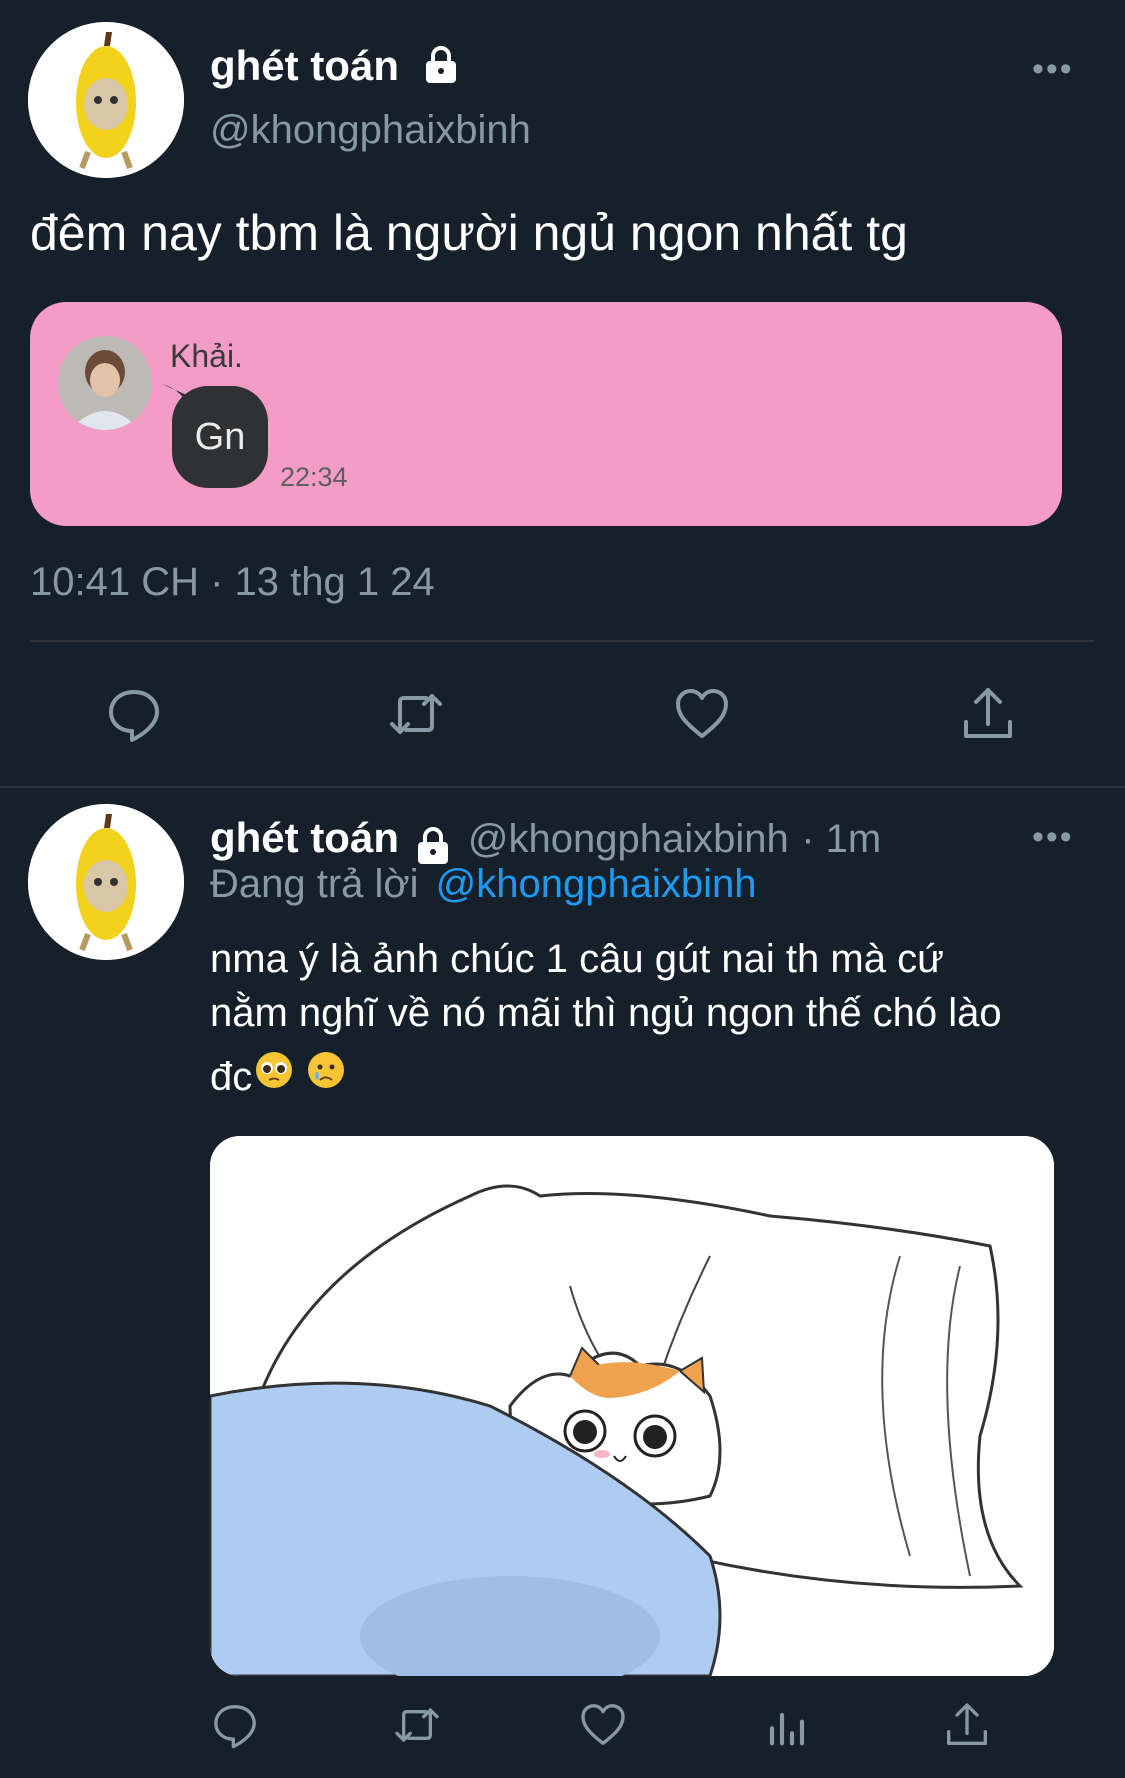  I want to click on reply-time-ago: · 1m, so click(841, 839).